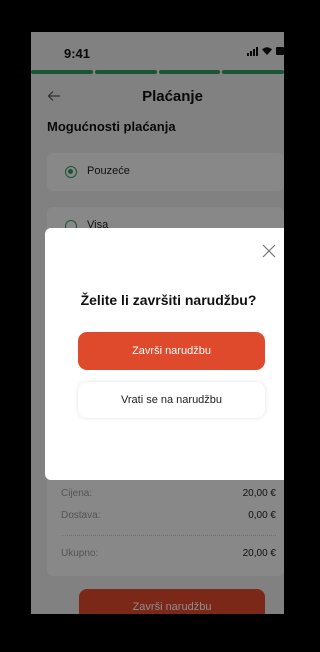 The width and height of the screenshot is (320, 652). Describe the element at coordinates (269, 251) in the screenshot. I see `close-icon` at that location.